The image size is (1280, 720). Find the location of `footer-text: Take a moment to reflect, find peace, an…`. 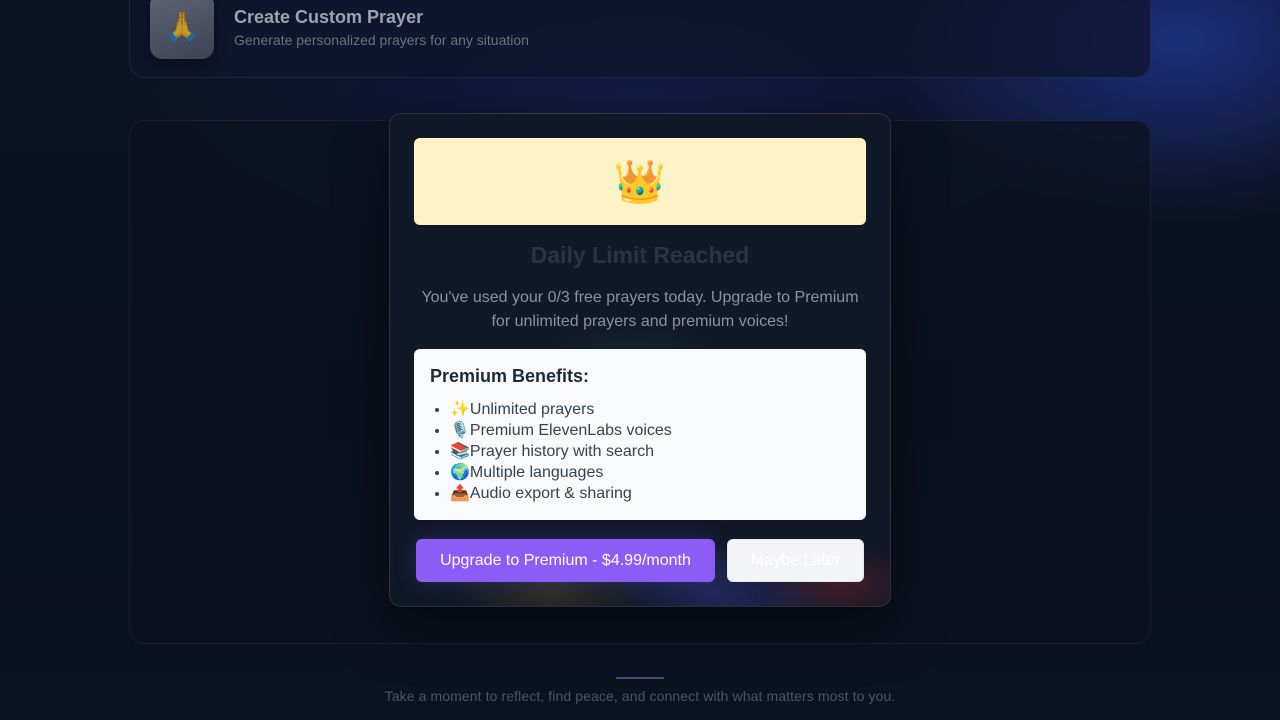

footer-text: Take a moment to reflect, find peace, an… is located at coordinates (640, 696).